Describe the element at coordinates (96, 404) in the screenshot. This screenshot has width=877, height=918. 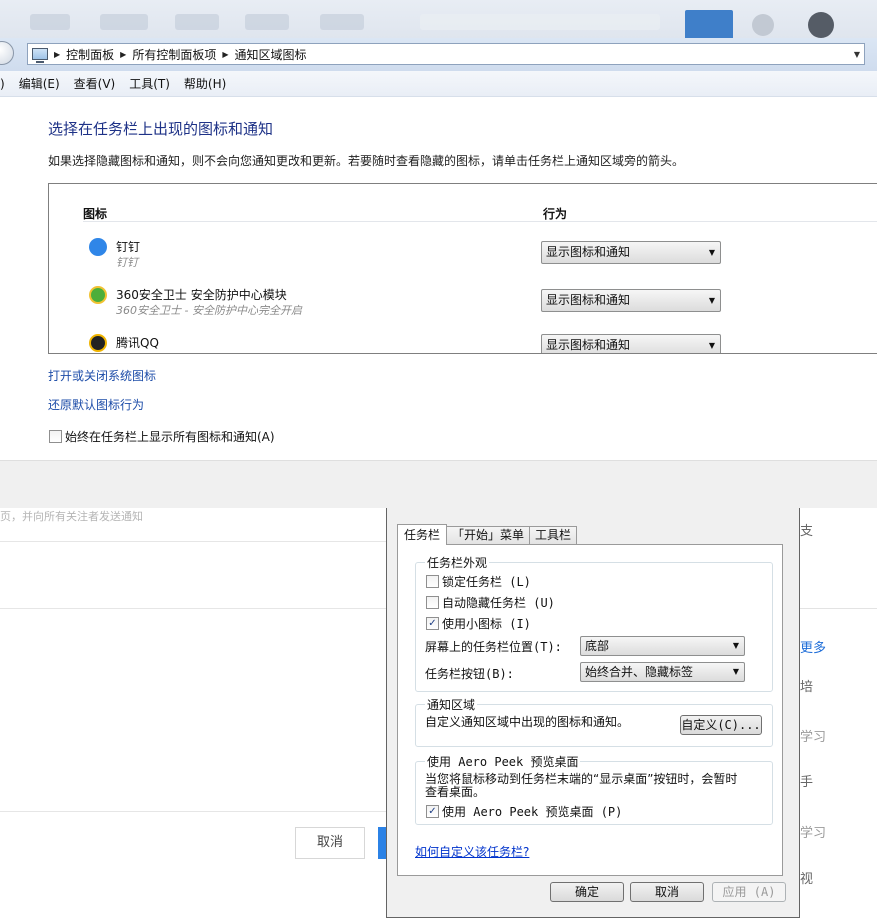
I see `restore-defaults-link: 还原默认图标行为` at that location.